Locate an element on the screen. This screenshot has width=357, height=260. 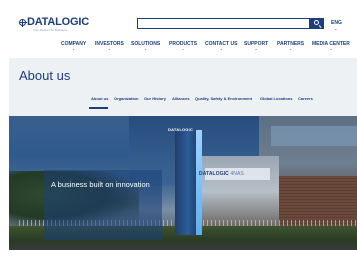
building-sign-text: DATALOGIC 4NAS is located at coordinates (221, 174).